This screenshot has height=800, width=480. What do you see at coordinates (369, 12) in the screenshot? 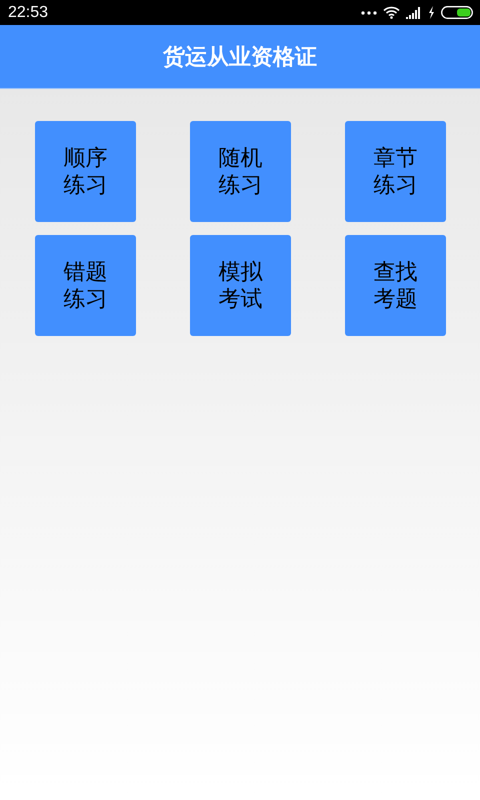
I see `more-dots-icon` at bounding box center [369, 12].